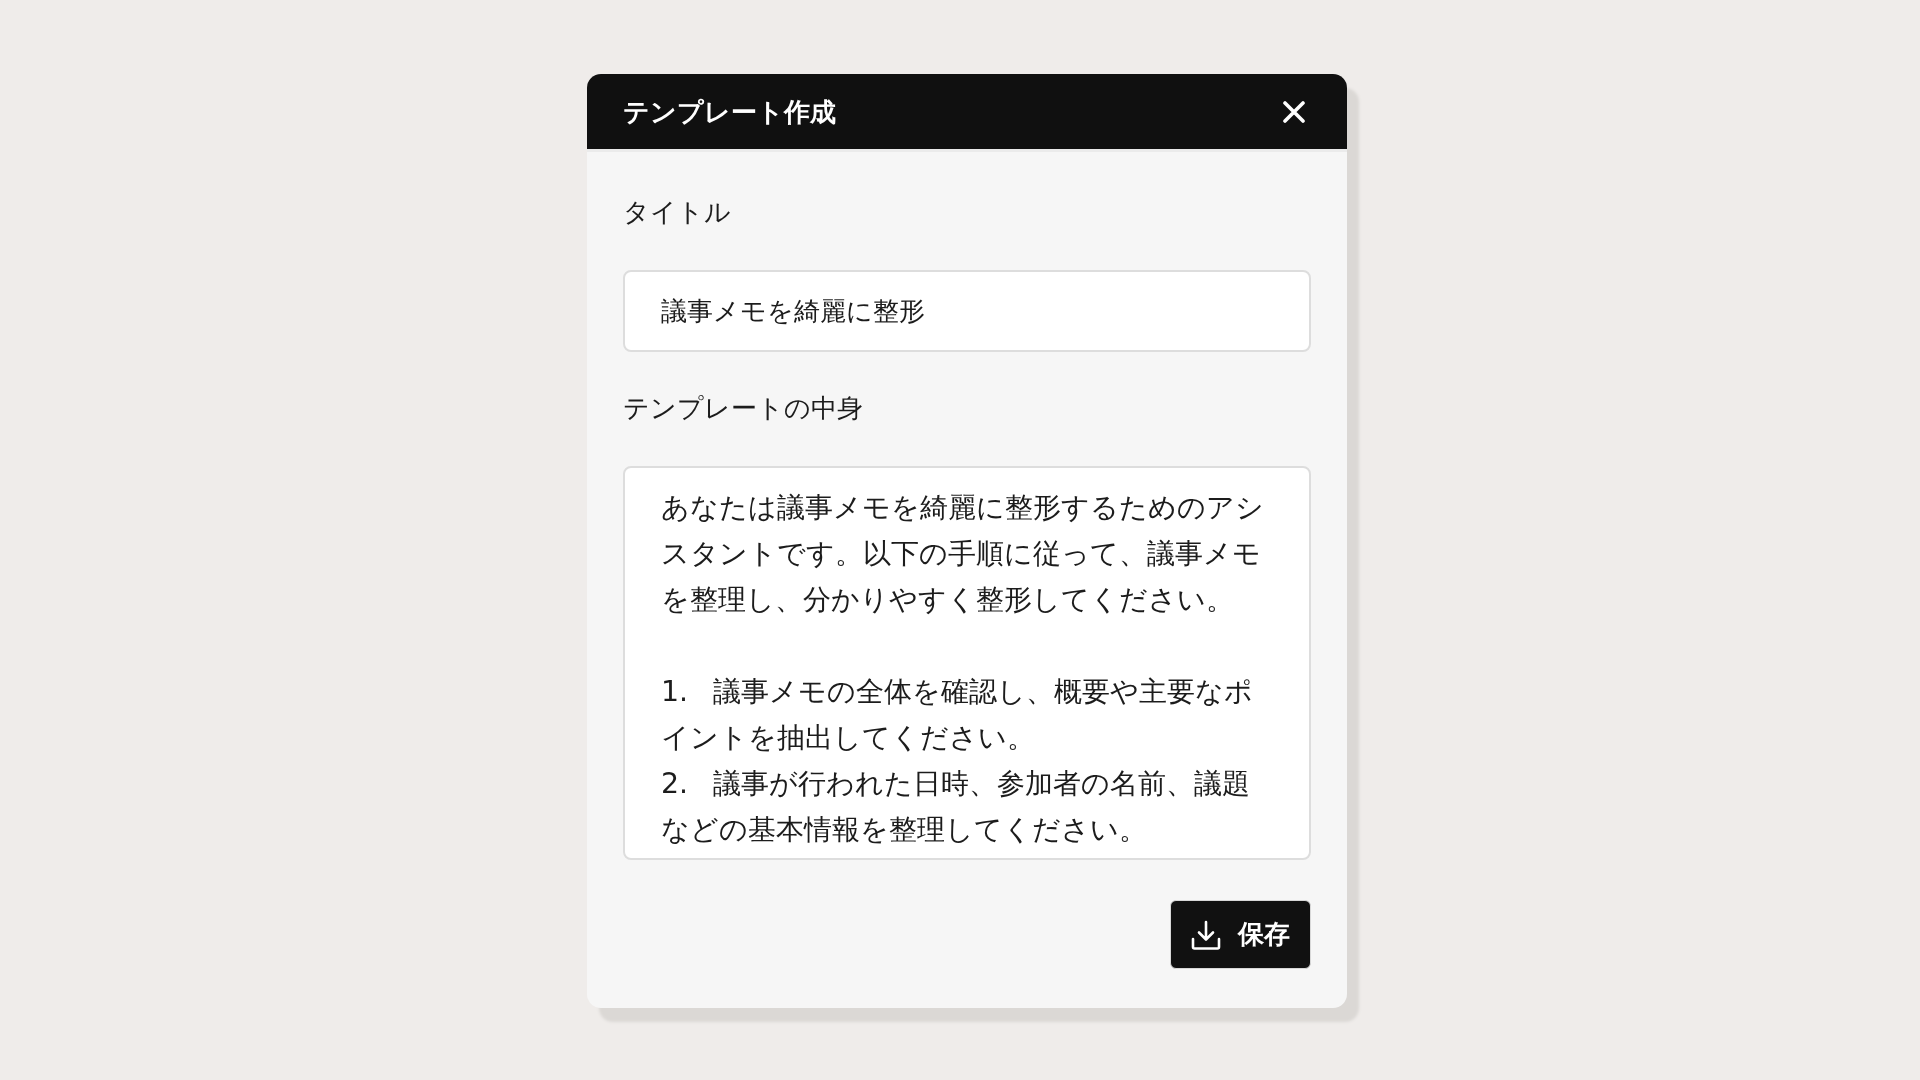 This screenshot has width=1920, height=1080. I want to click on close-icon, so click(1294, 111).